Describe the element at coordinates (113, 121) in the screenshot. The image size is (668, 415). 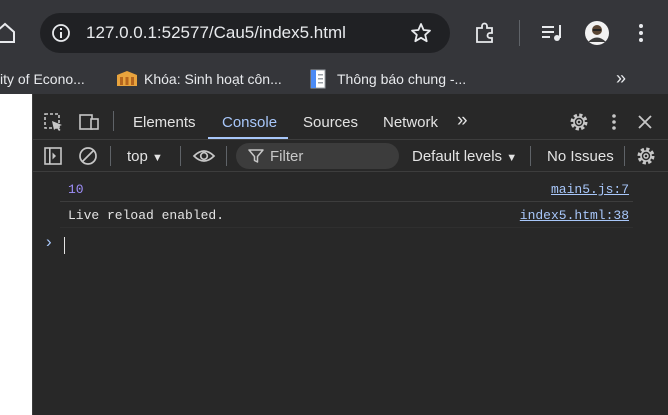
I see `tabbar-separator` at that location.